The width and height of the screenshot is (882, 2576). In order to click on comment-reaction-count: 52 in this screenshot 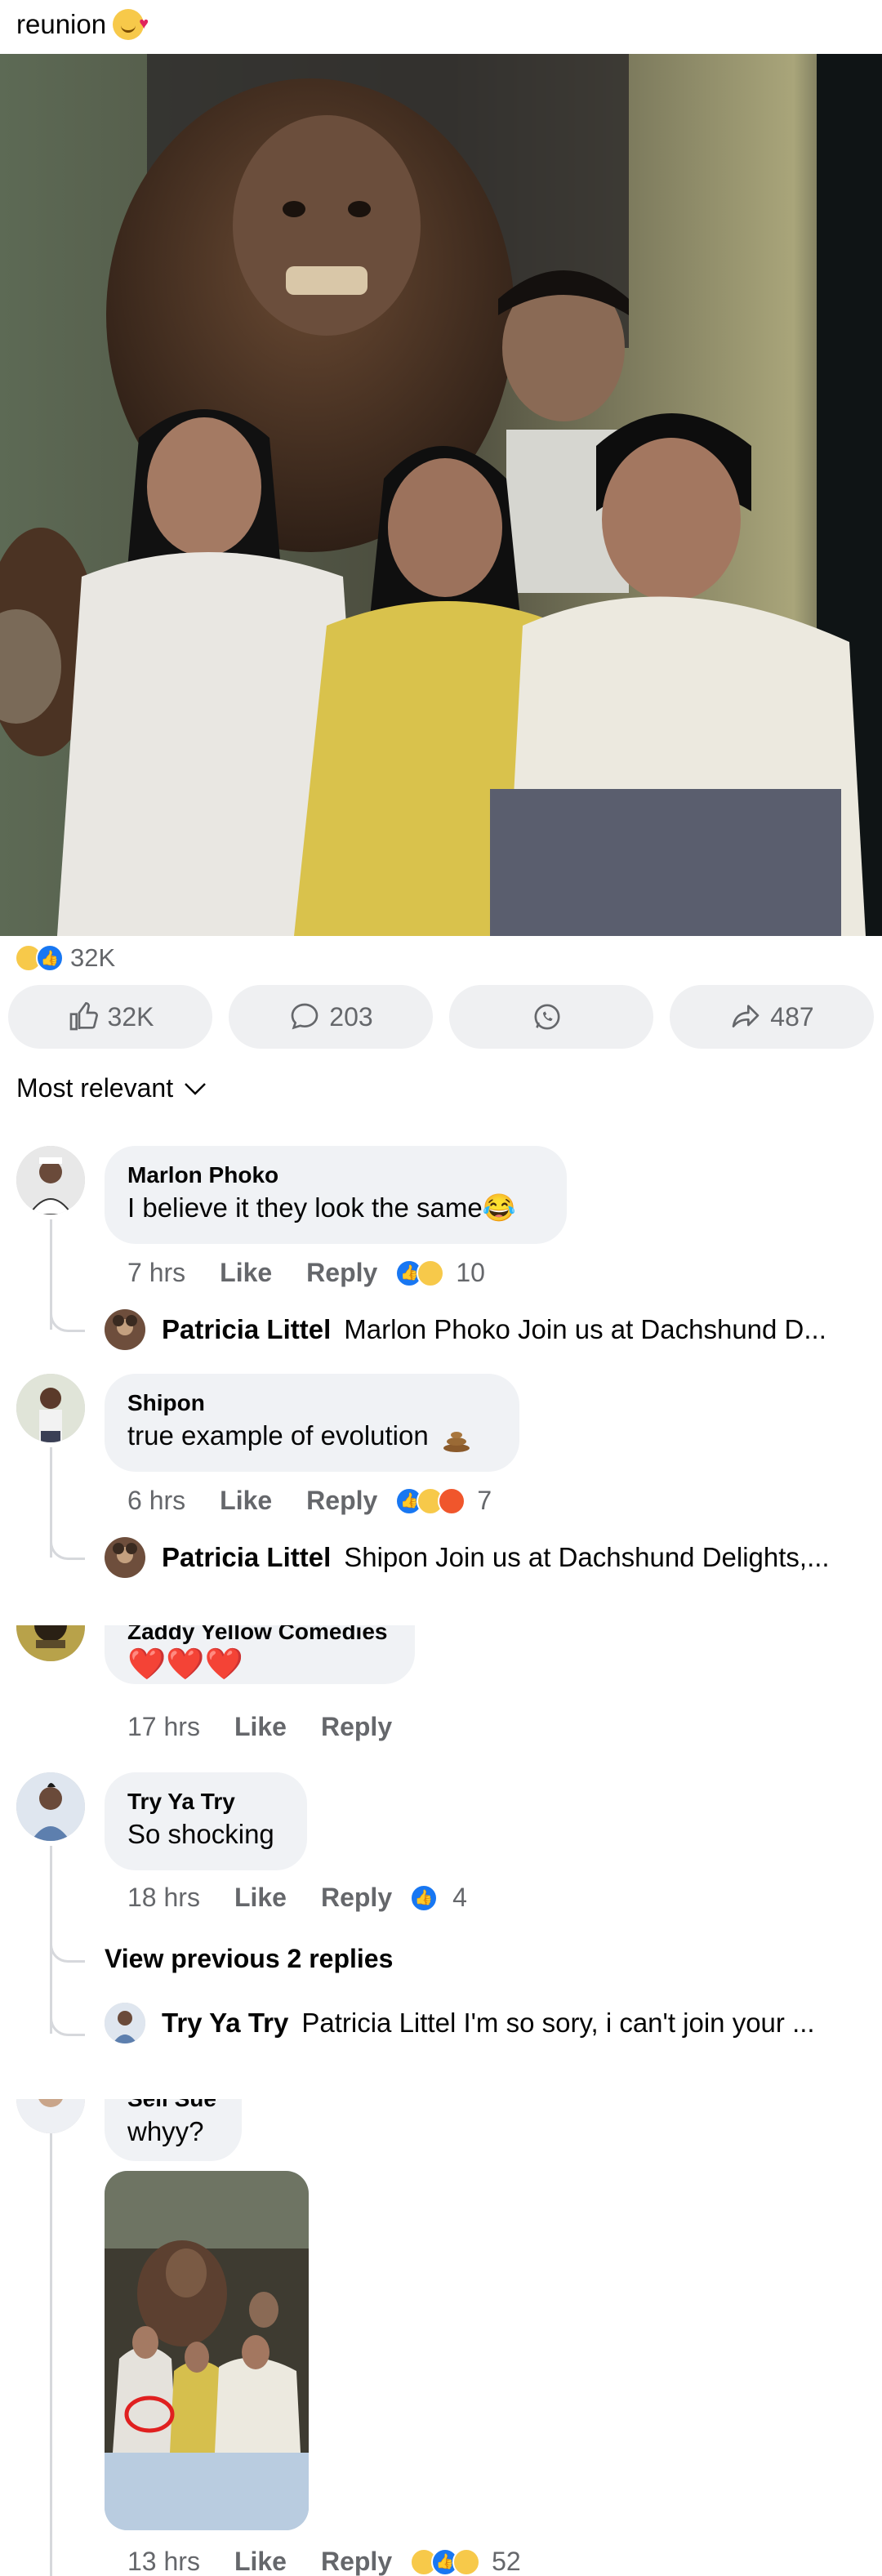, I will do `click(507, 2561)`.